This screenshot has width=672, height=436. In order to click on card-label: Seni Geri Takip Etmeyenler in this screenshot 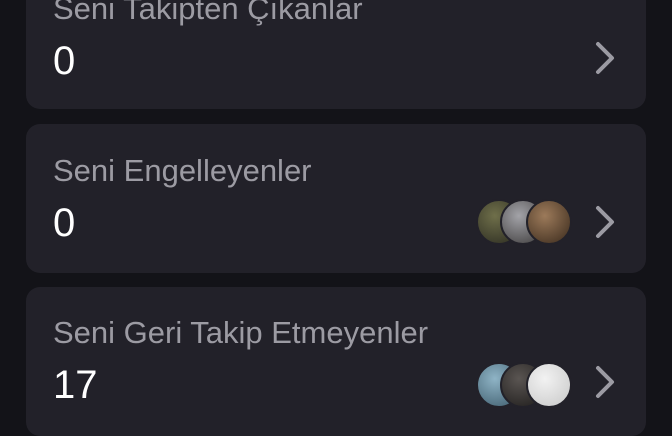, I will do `click(241, 332)`.